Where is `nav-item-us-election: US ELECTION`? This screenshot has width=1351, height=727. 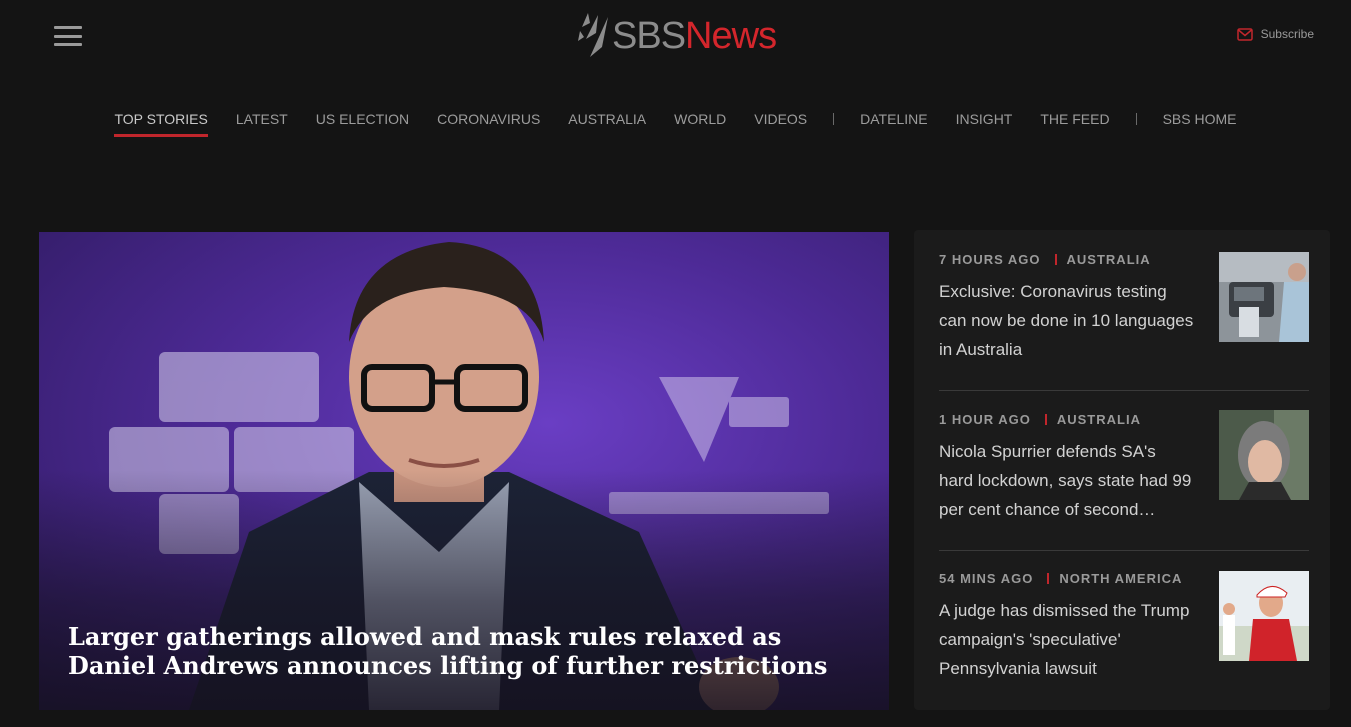 nav-item-us-election: US ELECTION is located at coordinates (362, 124).